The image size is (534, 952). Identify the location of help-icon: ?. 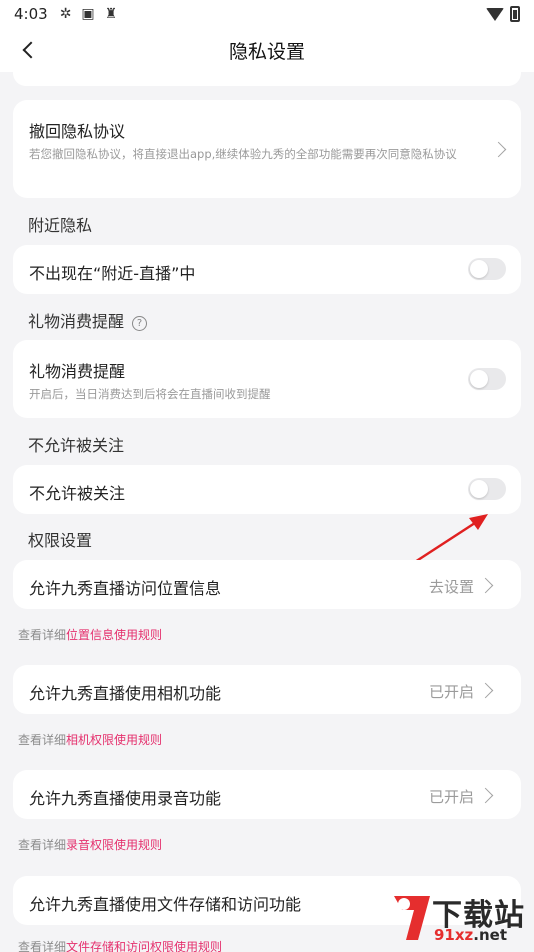
(140, 323).